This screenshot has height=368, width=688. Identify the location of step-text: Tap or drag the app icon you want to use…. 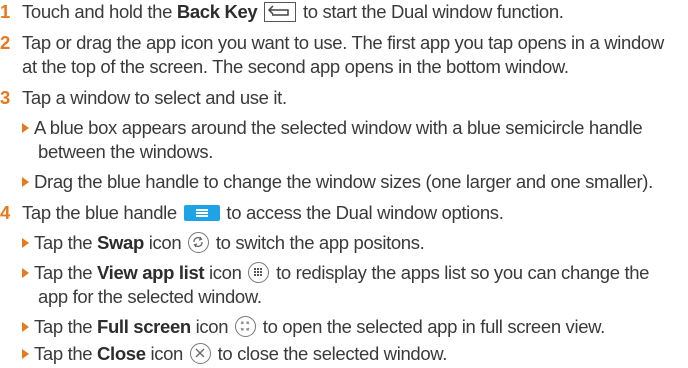
(343, 42).